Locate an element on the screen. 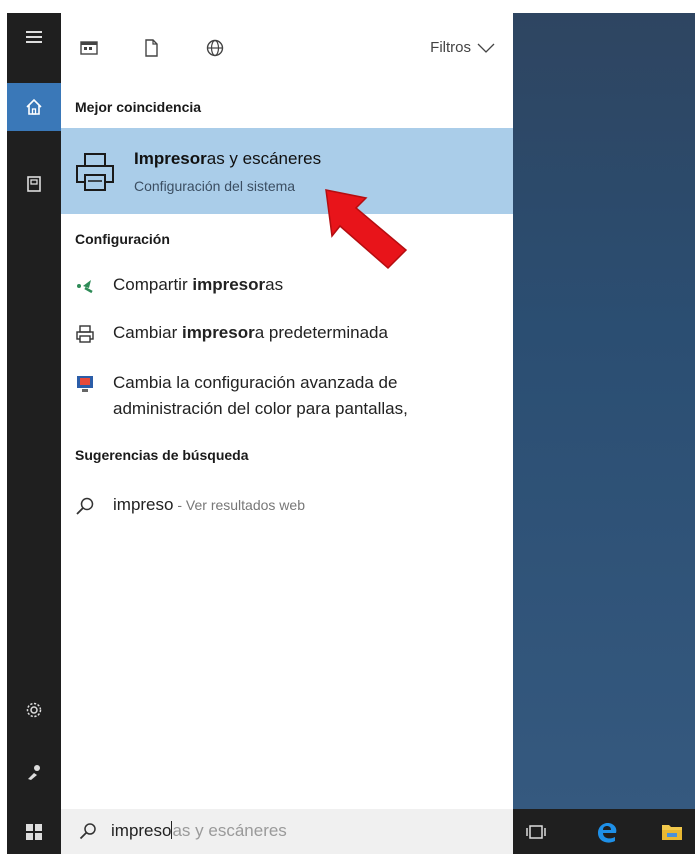 The height and width of the screenshot is (854, 695). taskbar: impresoas y escáneres is located at coordinates (351, 831).